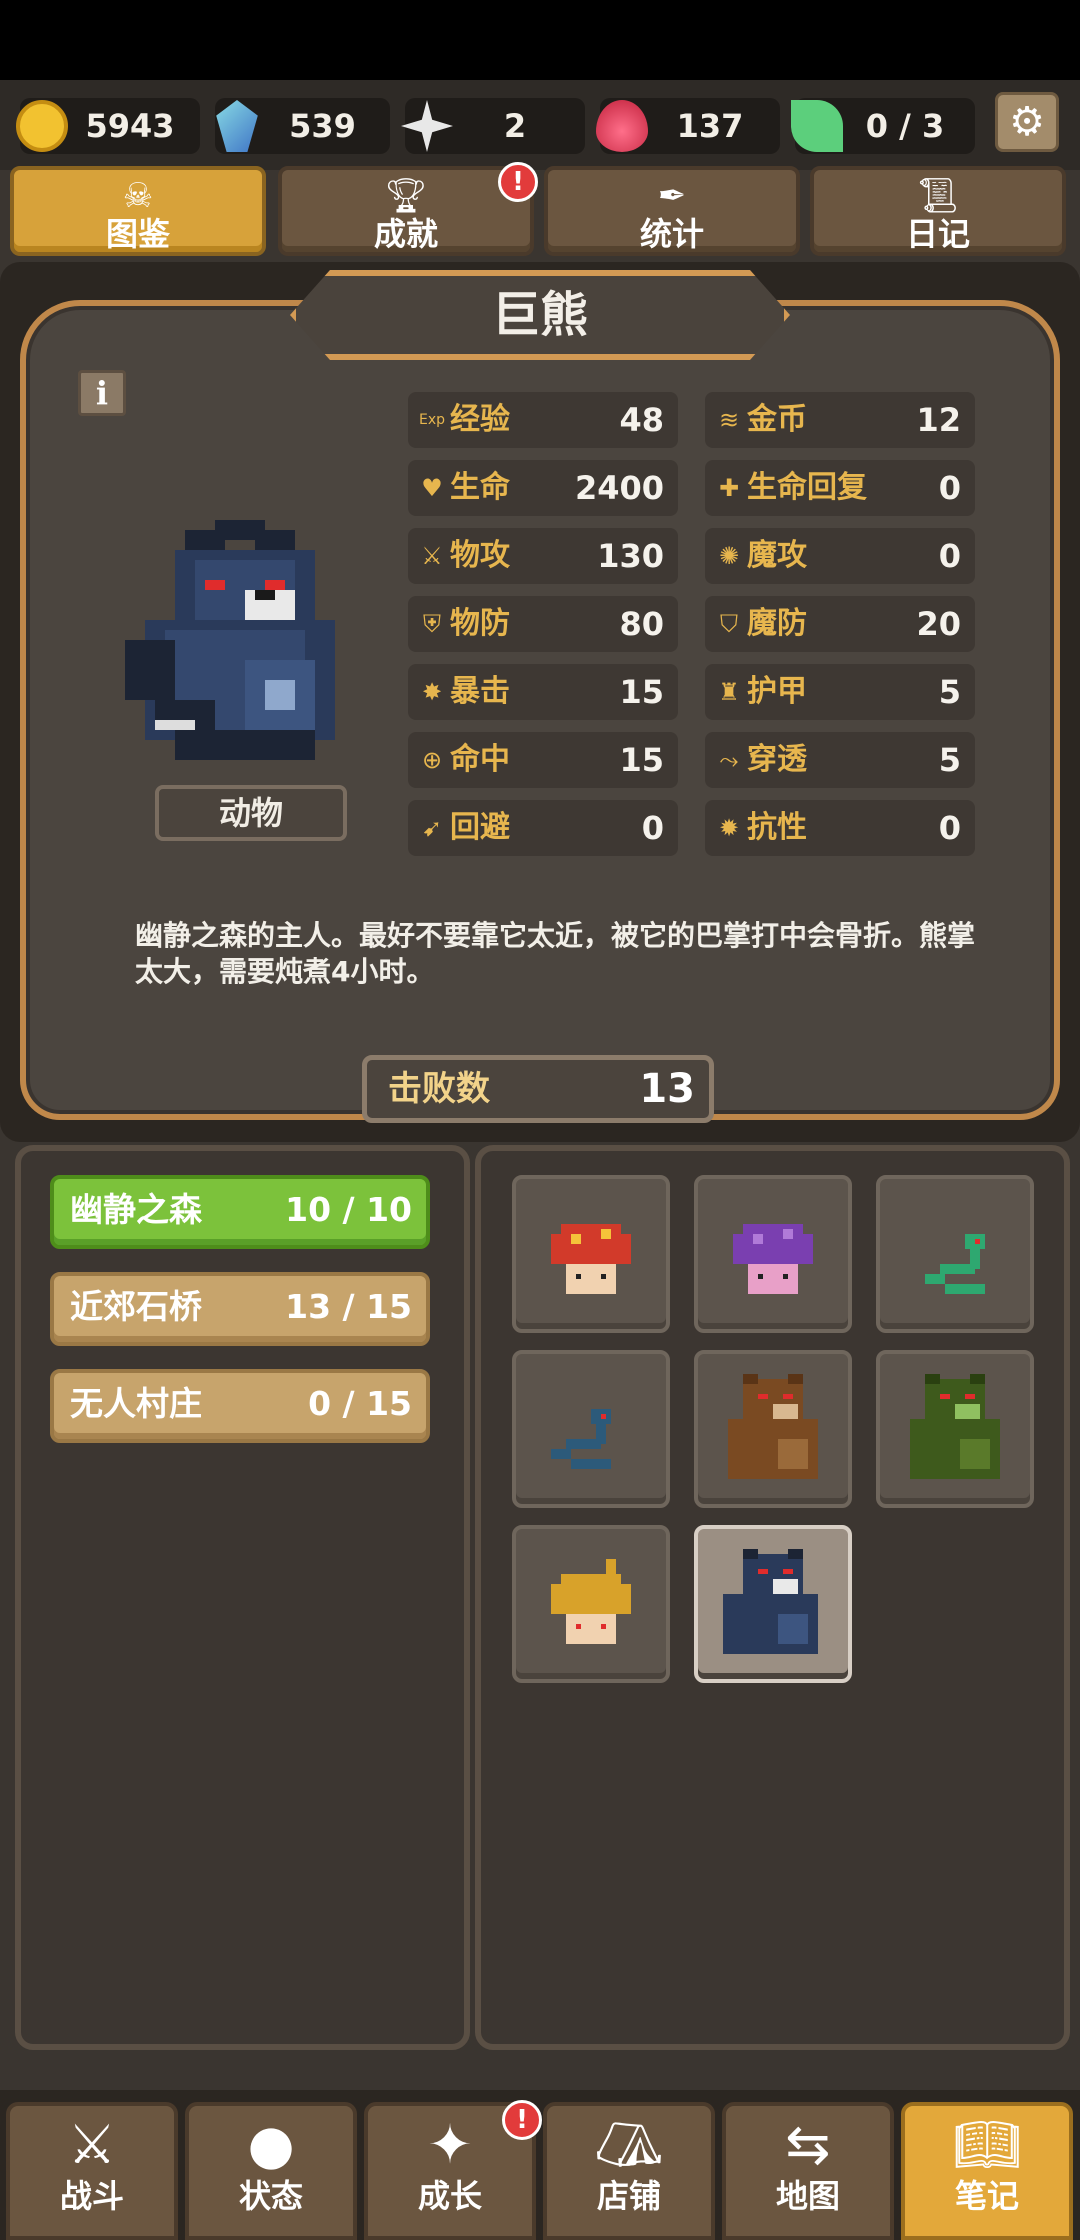 Image resolution: width=1080 pixels, height=2240 pixels. I want to click on kills-label: 击败数, so click(439, 1089).